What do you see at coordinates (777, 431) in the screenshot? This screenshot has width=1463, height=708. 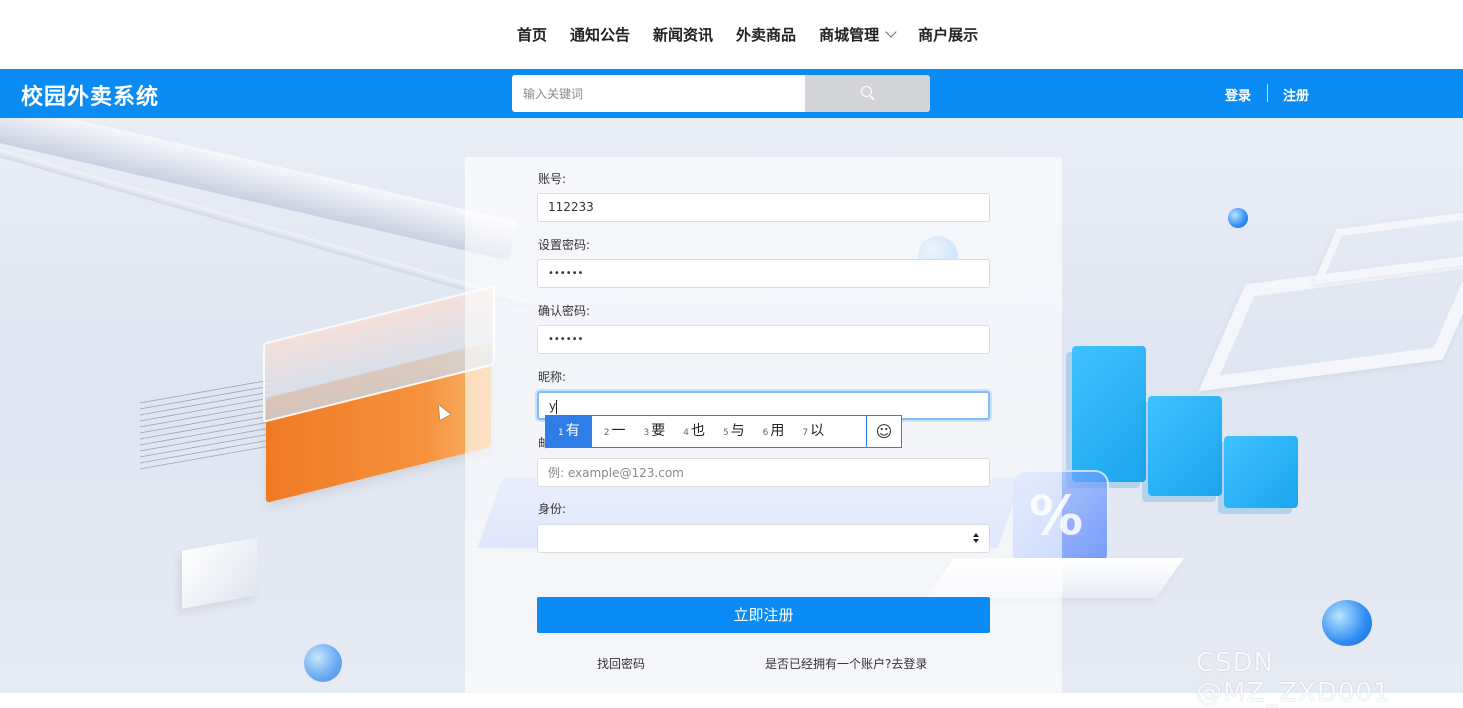 I see `ime-candidate-text: 用` at bounding box center [777, 431].